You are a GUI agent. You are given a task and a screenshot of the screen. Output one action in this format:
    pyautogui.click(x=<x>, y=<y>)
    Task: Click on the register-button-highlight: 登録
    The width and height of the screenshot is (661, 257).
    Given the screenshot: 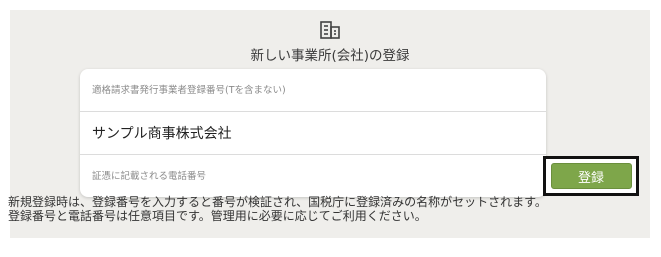 What is the action you would take?
    pyautogui.click(x=591, y=176)
    